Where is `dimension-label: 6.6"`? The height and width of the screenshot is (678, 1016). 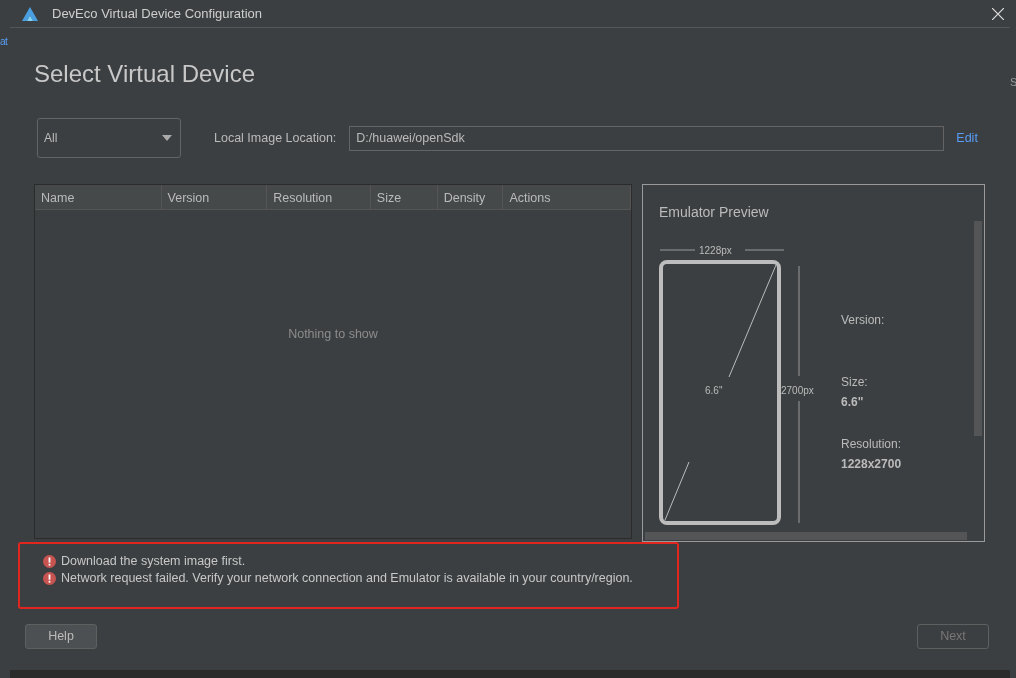
dimension-label: 6.6" is located at coordinates (714, 391).